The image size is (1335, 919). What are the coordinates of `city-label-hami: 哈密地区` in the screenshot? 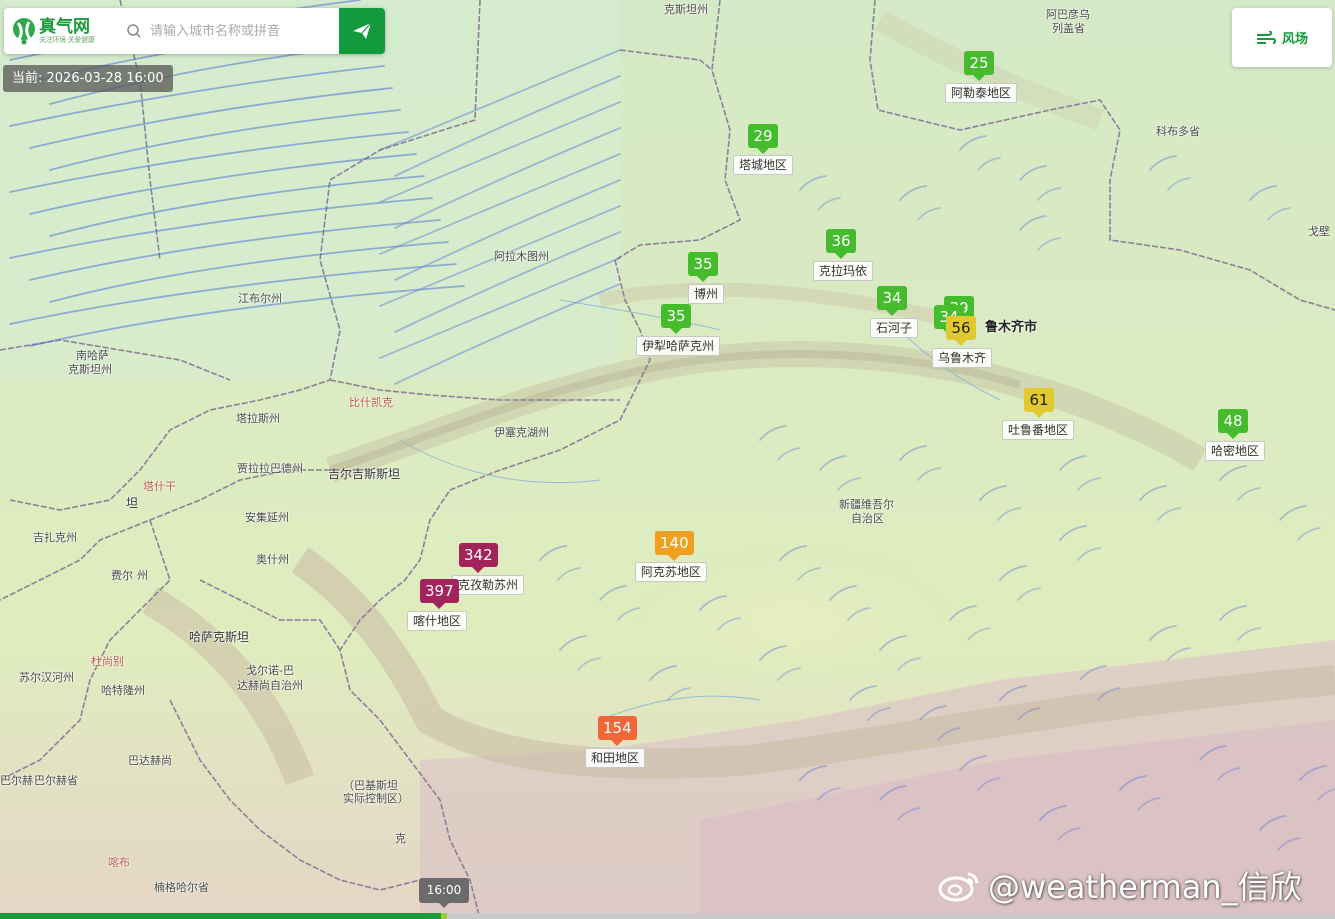 It's located at (1235, 451).